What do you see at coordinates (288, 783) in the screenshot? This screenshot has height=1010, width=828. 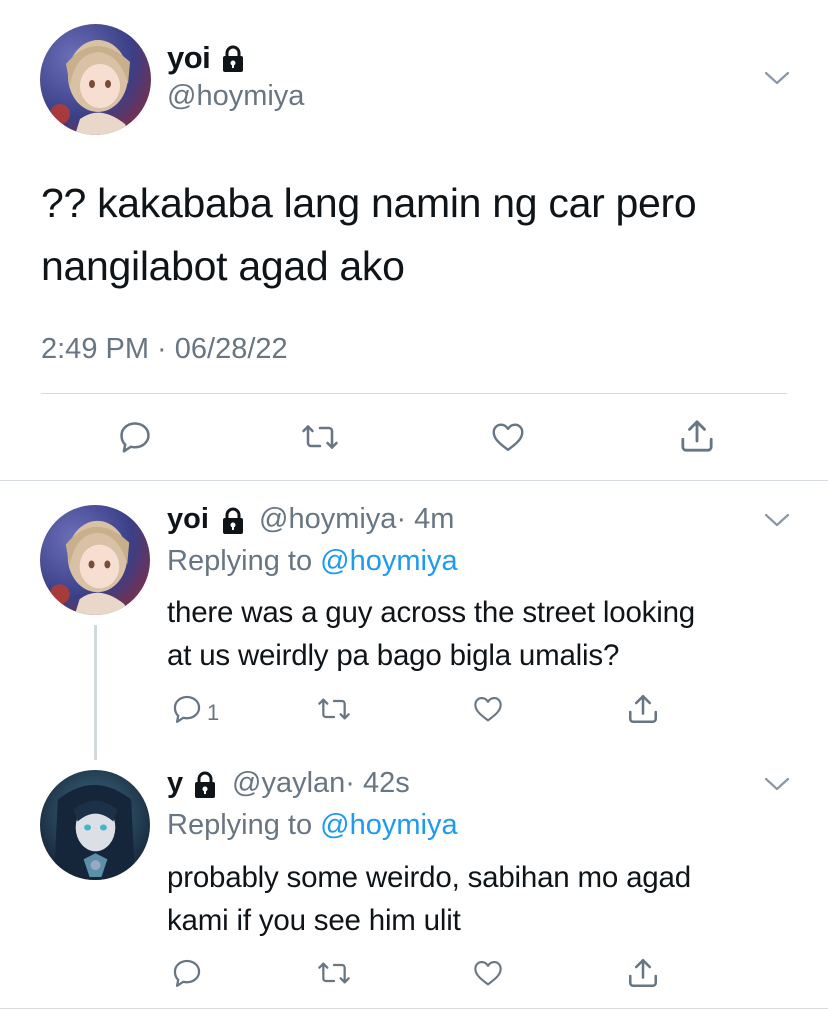 I see `user-handle: @yaylan` at bounding box center [288, 783].